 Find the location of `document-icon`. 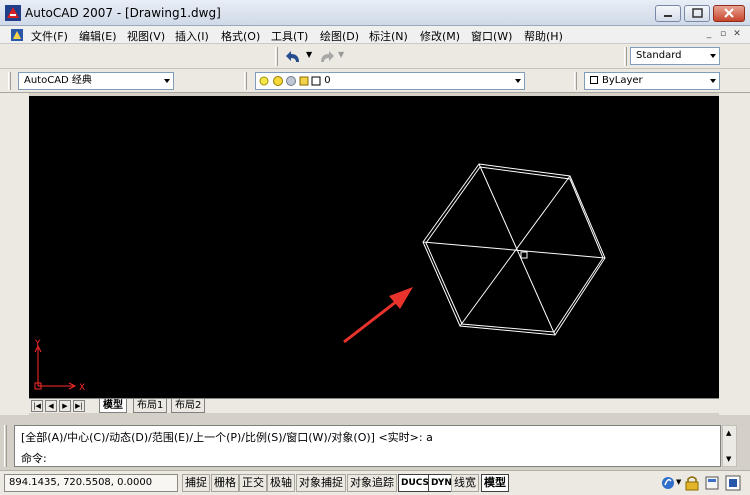

document-icon is located at coordinates (17, 35).